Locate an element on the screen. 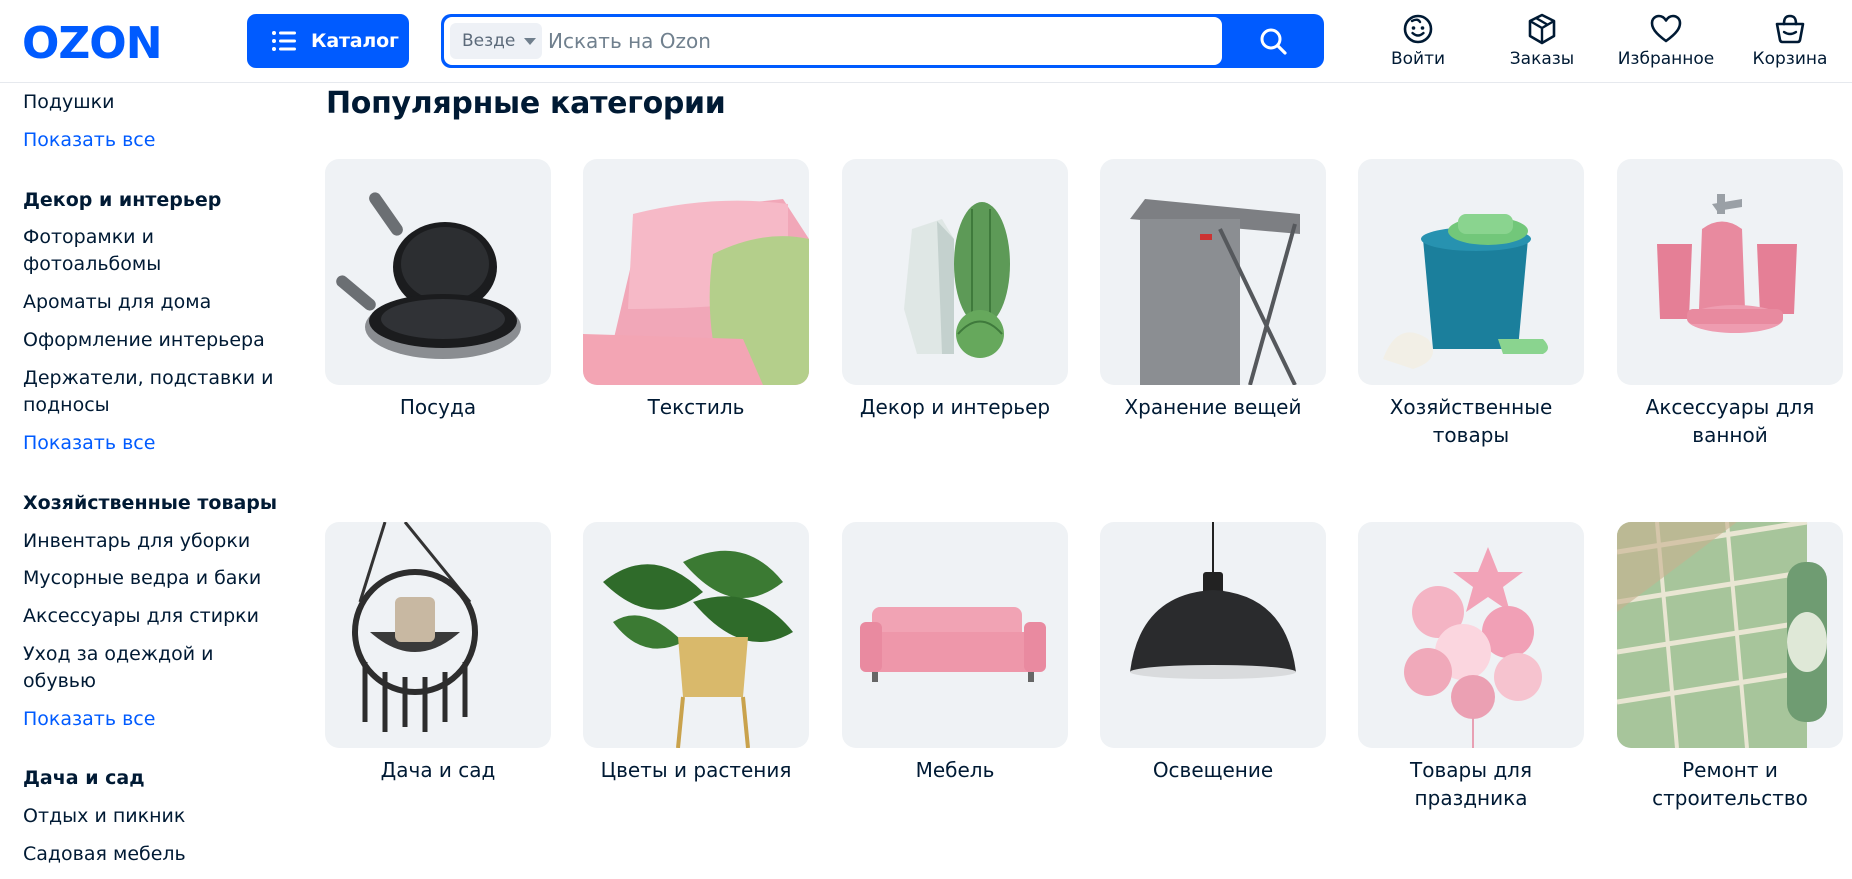 The image size is (1852, 879). favorites-button: Избранное is located at coordinates (1666, 42).